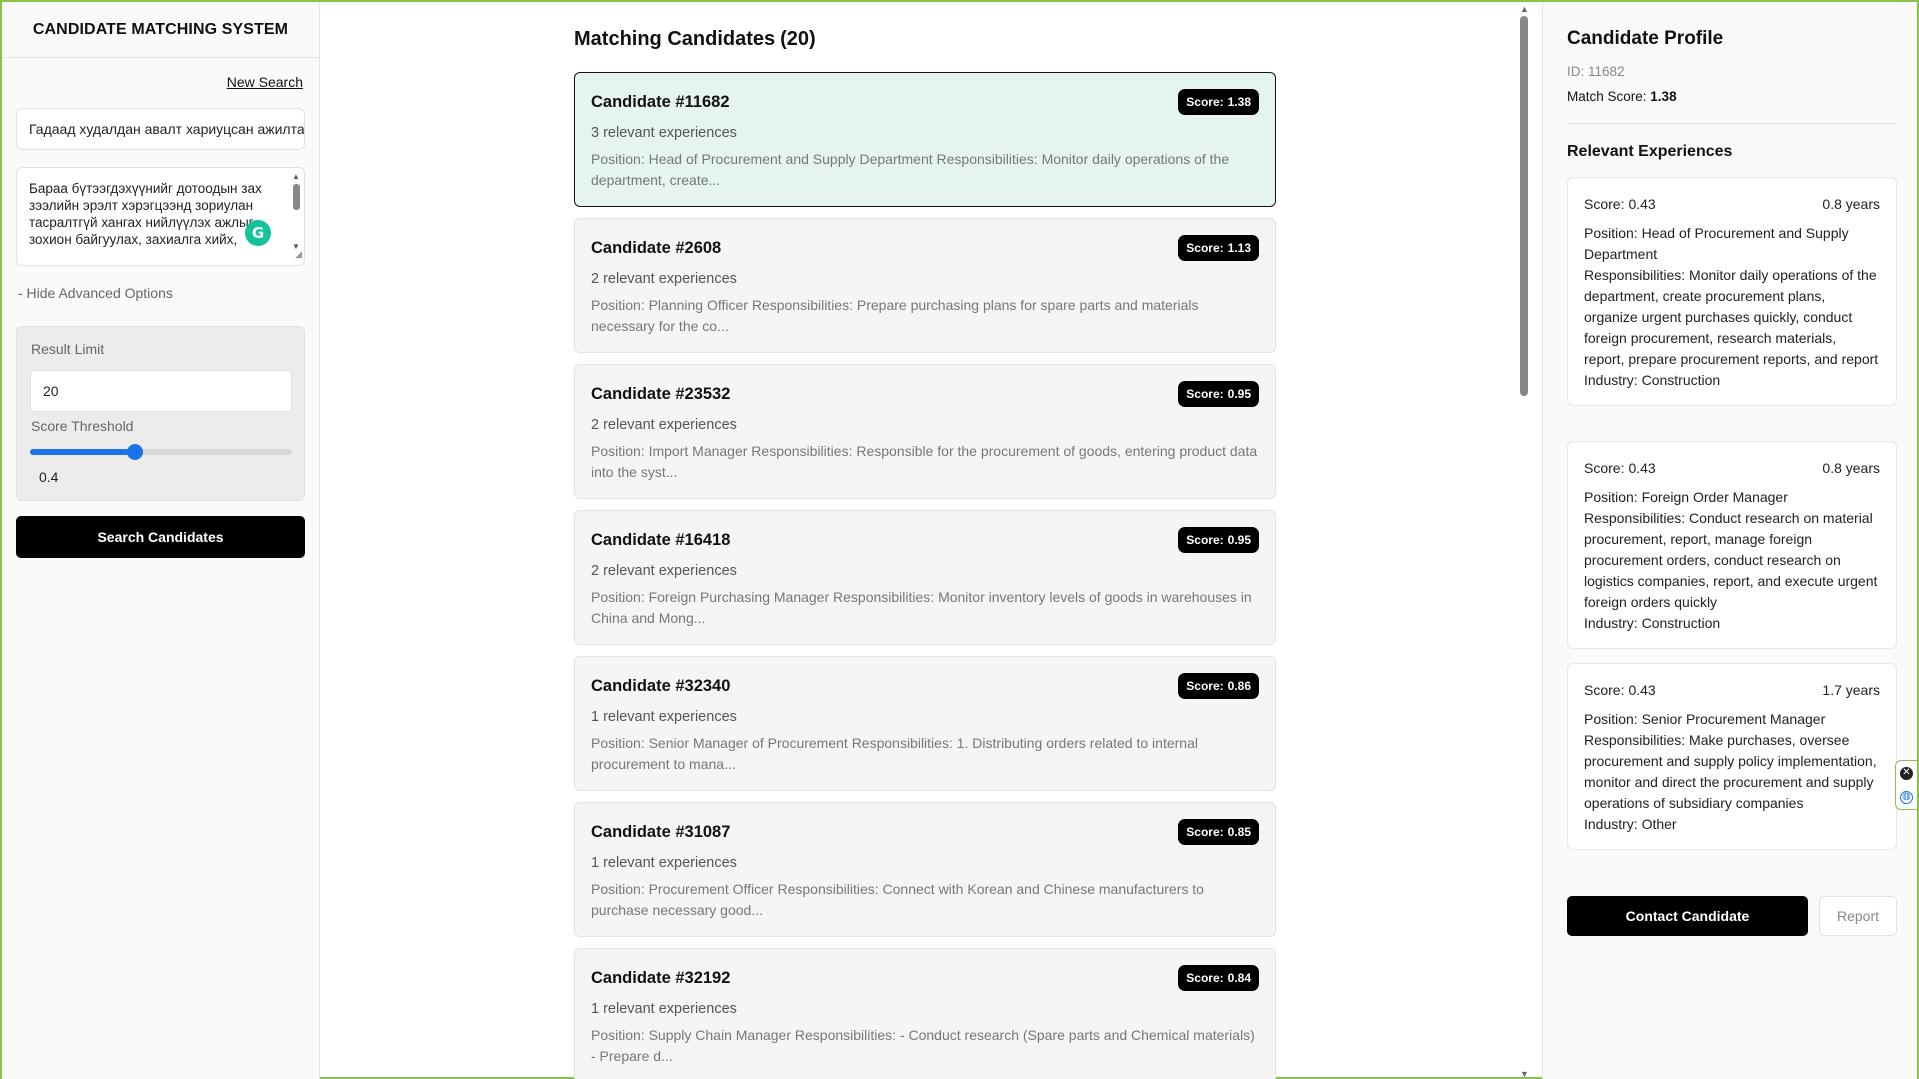  I want to click on candidate-name: Candidate #2608, so click(656, 248).